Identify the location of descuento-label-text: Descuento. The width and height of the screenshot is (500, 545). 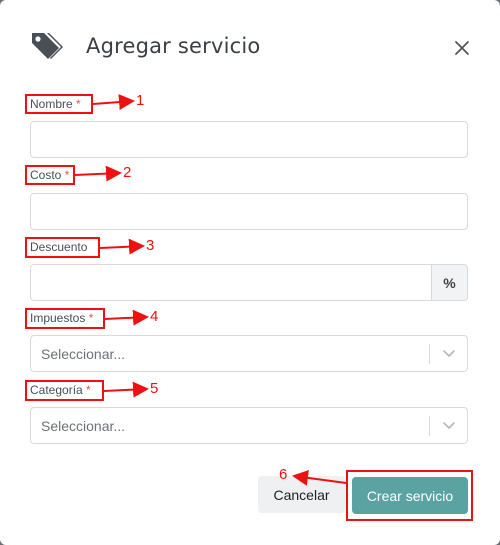
(59, 247).